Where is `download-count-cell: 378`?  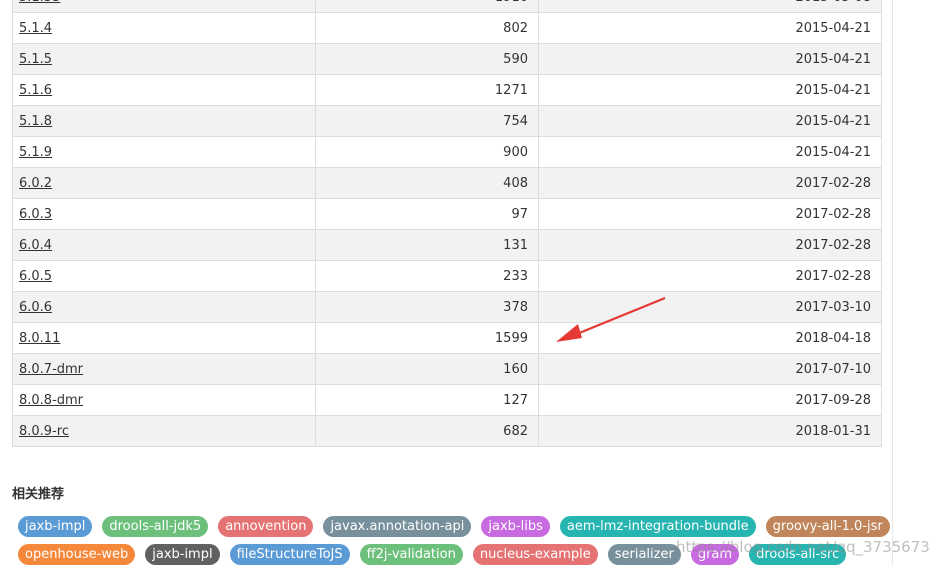 download-count-cell: 378 is located at coordinates (427, 307).